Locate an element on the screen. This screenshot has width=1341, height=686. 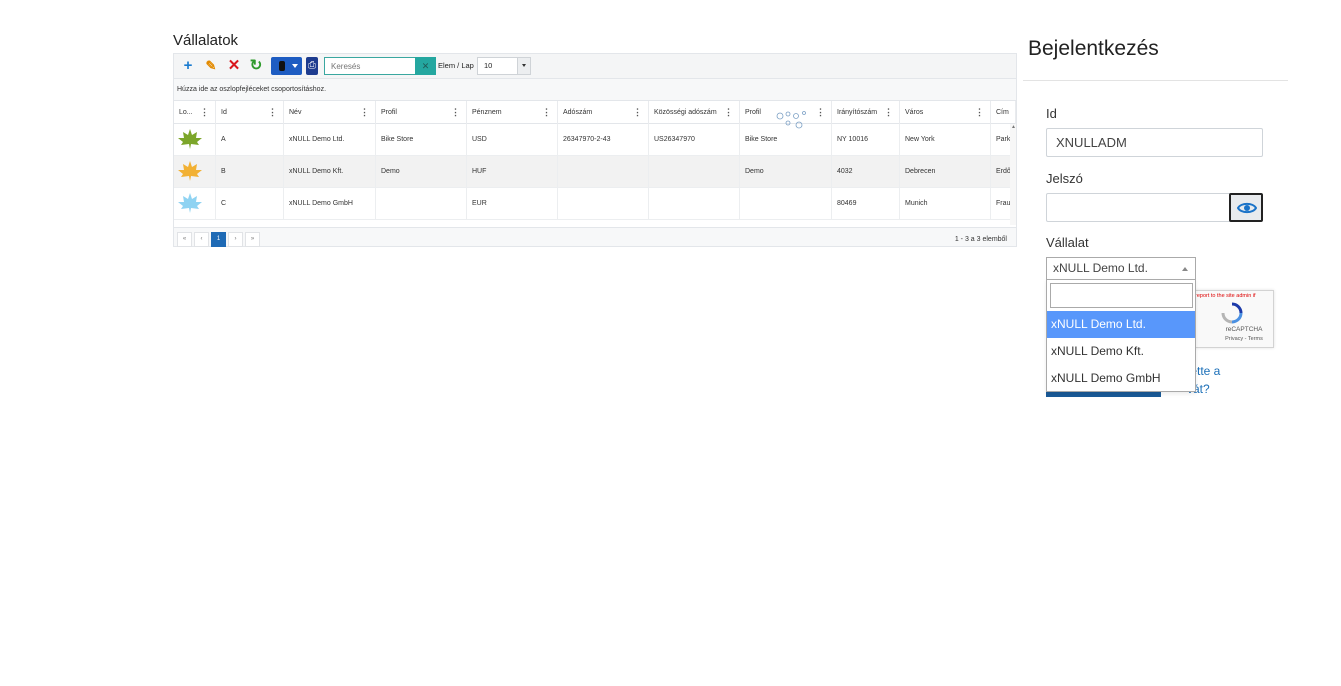
pager-info: 1 - 3 a 3 elemből is located at coordinates (980, 239).